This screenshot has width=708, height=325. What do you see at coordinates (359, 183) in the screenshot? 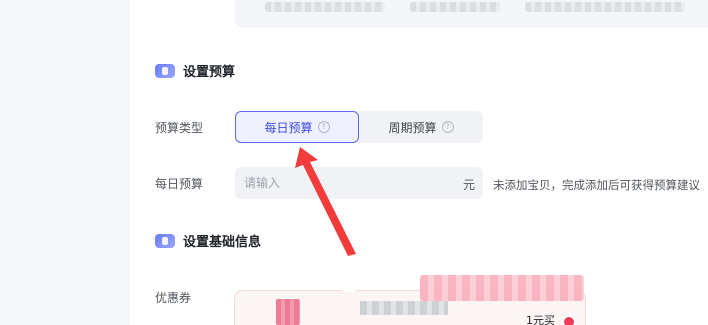
I see `daily-budget-input` at bounding box center [359, 183].